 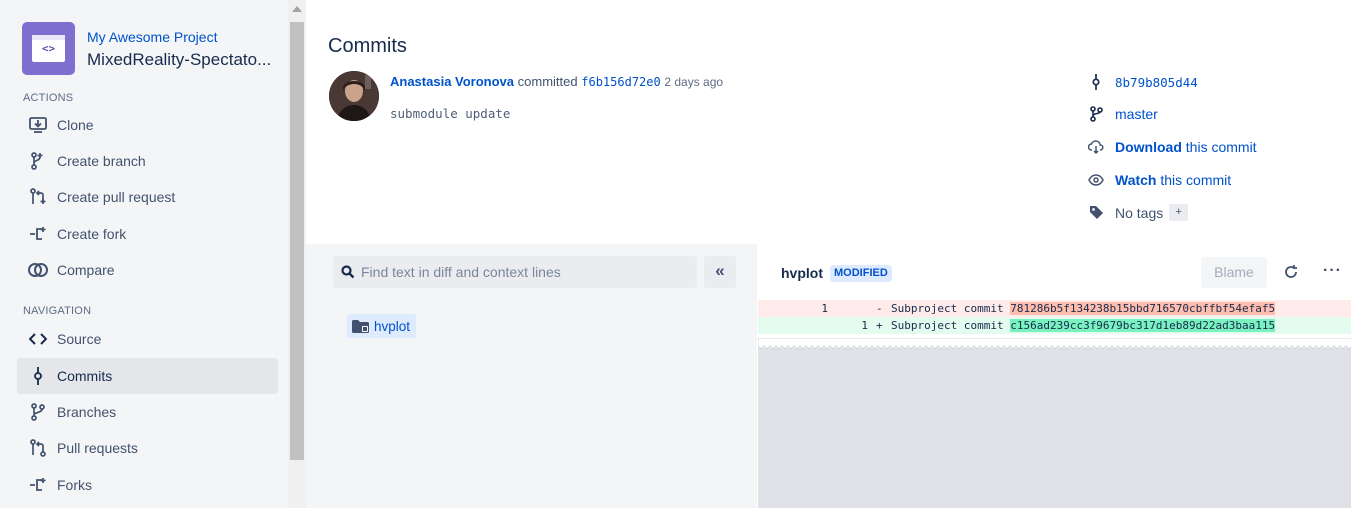 I want to click on diff-search-input: Find text in diff and context lines, so click(x=515, y=272).